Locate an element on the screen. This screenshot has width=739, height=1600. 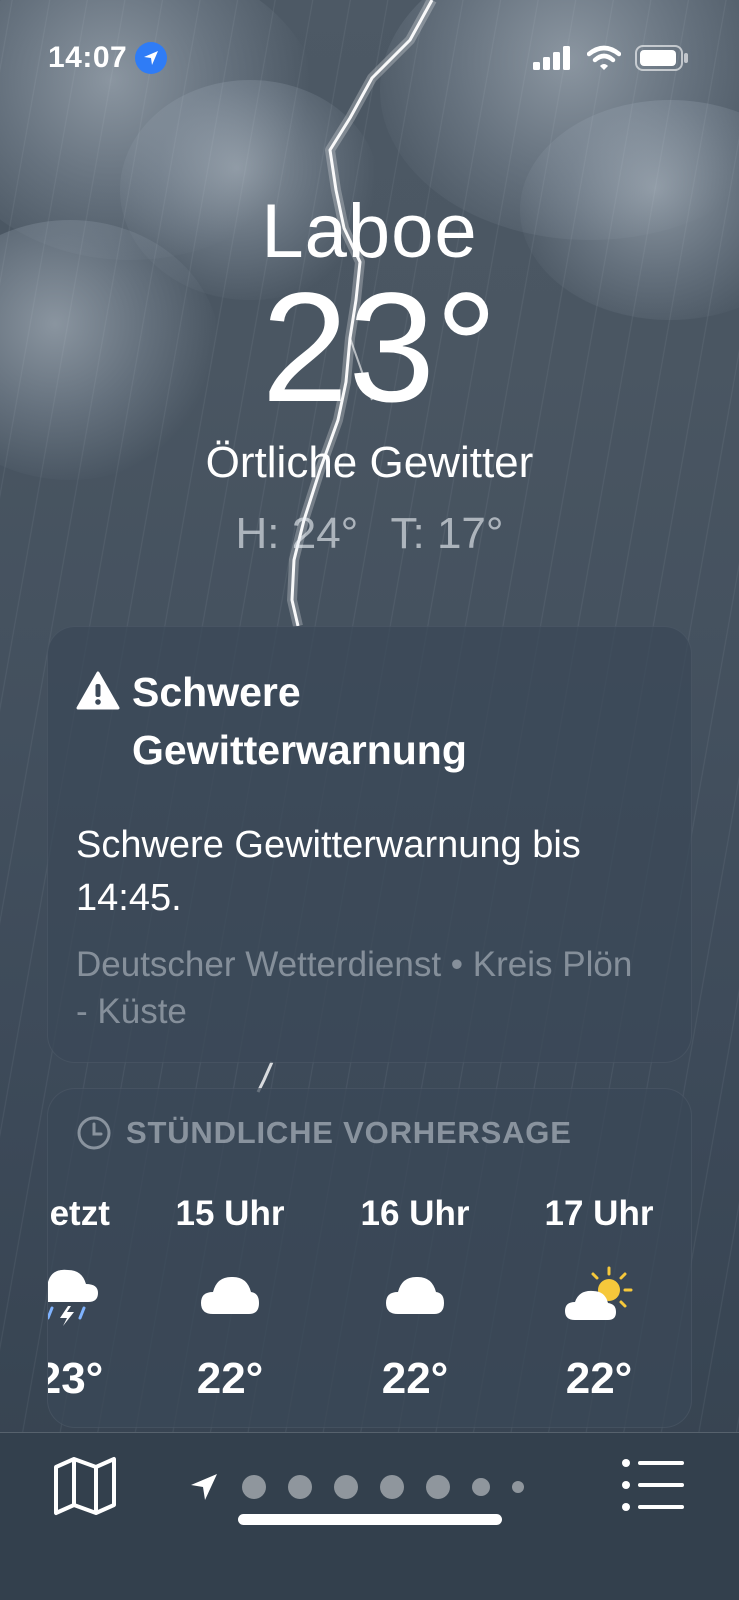
hour-temperature: 23° is located at coordinates (76, 1378).